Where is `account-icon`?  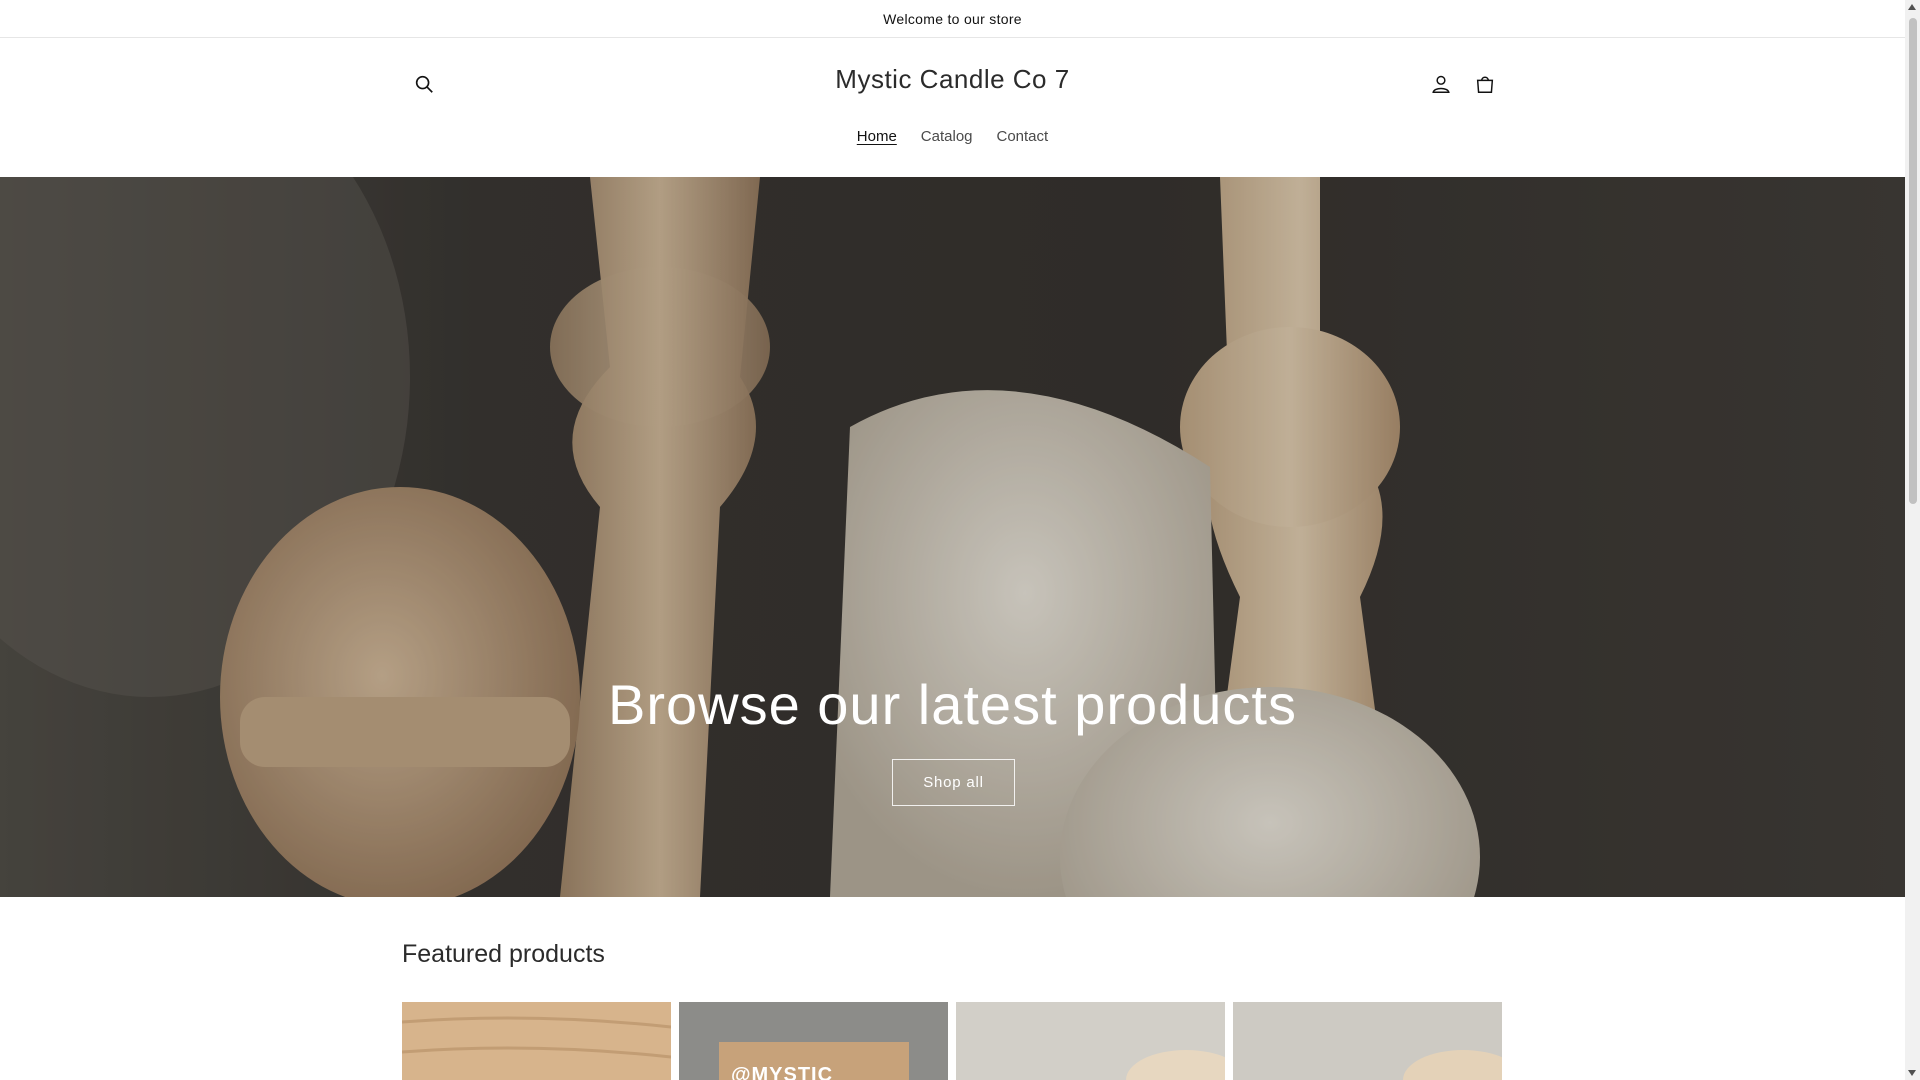
account-icon is located at coordinates (1441, 84).